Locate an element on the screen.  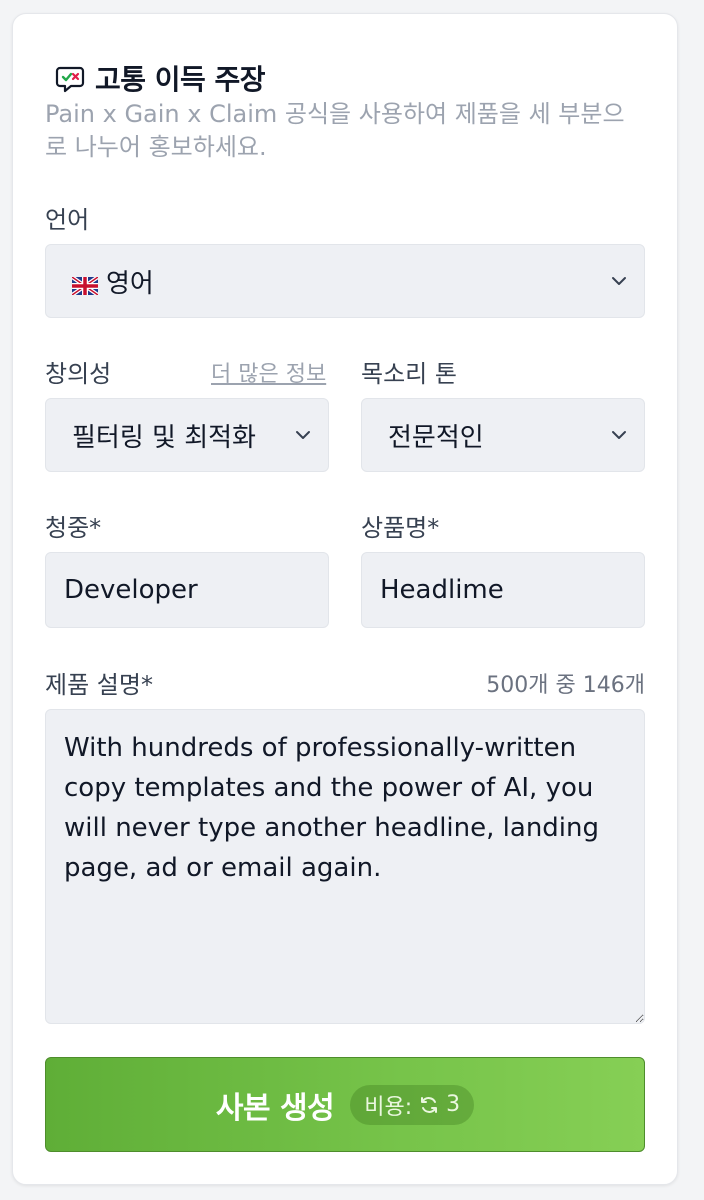
page-title: 고통 이득 주장 is located at coordinates (180, 79).